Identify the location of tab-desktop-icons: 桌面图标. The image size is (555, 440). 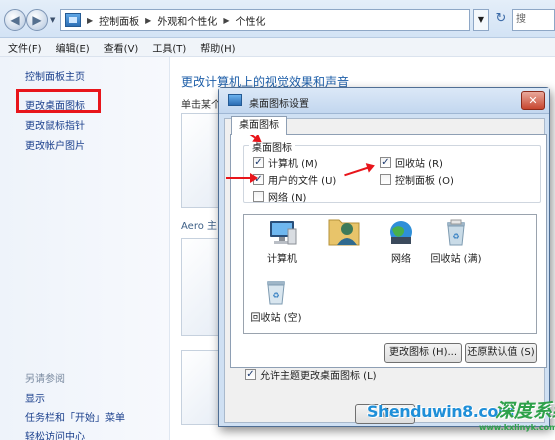
(259, 125).